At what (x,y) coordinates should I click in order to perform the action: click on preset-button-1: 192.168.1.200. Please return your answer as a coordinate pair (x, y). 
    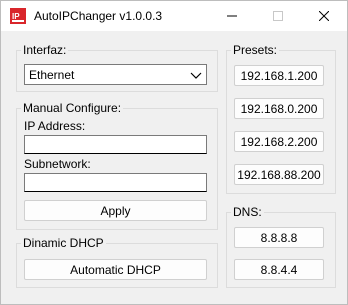
    Looking at the image, I should click on (279, 75).